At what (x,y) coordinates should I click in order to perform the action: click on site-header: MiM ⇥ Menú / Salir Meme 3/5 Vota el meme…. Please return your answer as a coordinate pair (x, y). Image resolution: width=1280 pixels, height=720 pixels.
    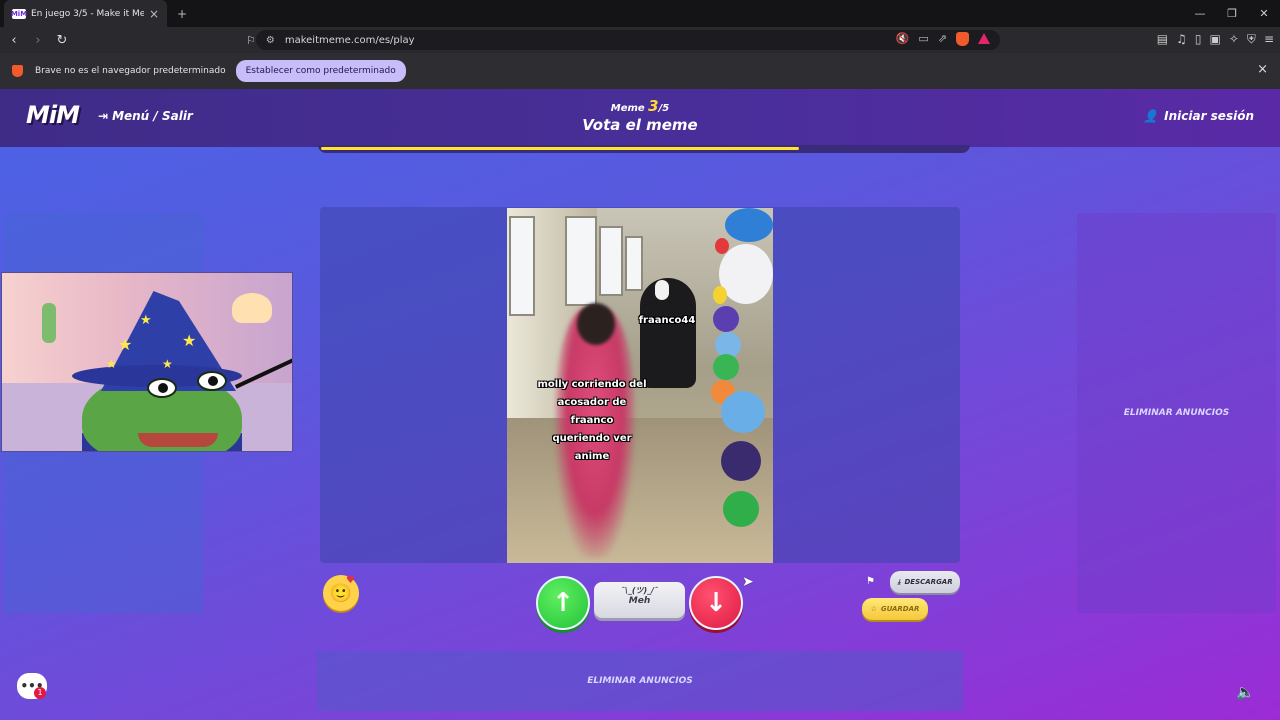
    Looking at the image, I should click on (640, 118).